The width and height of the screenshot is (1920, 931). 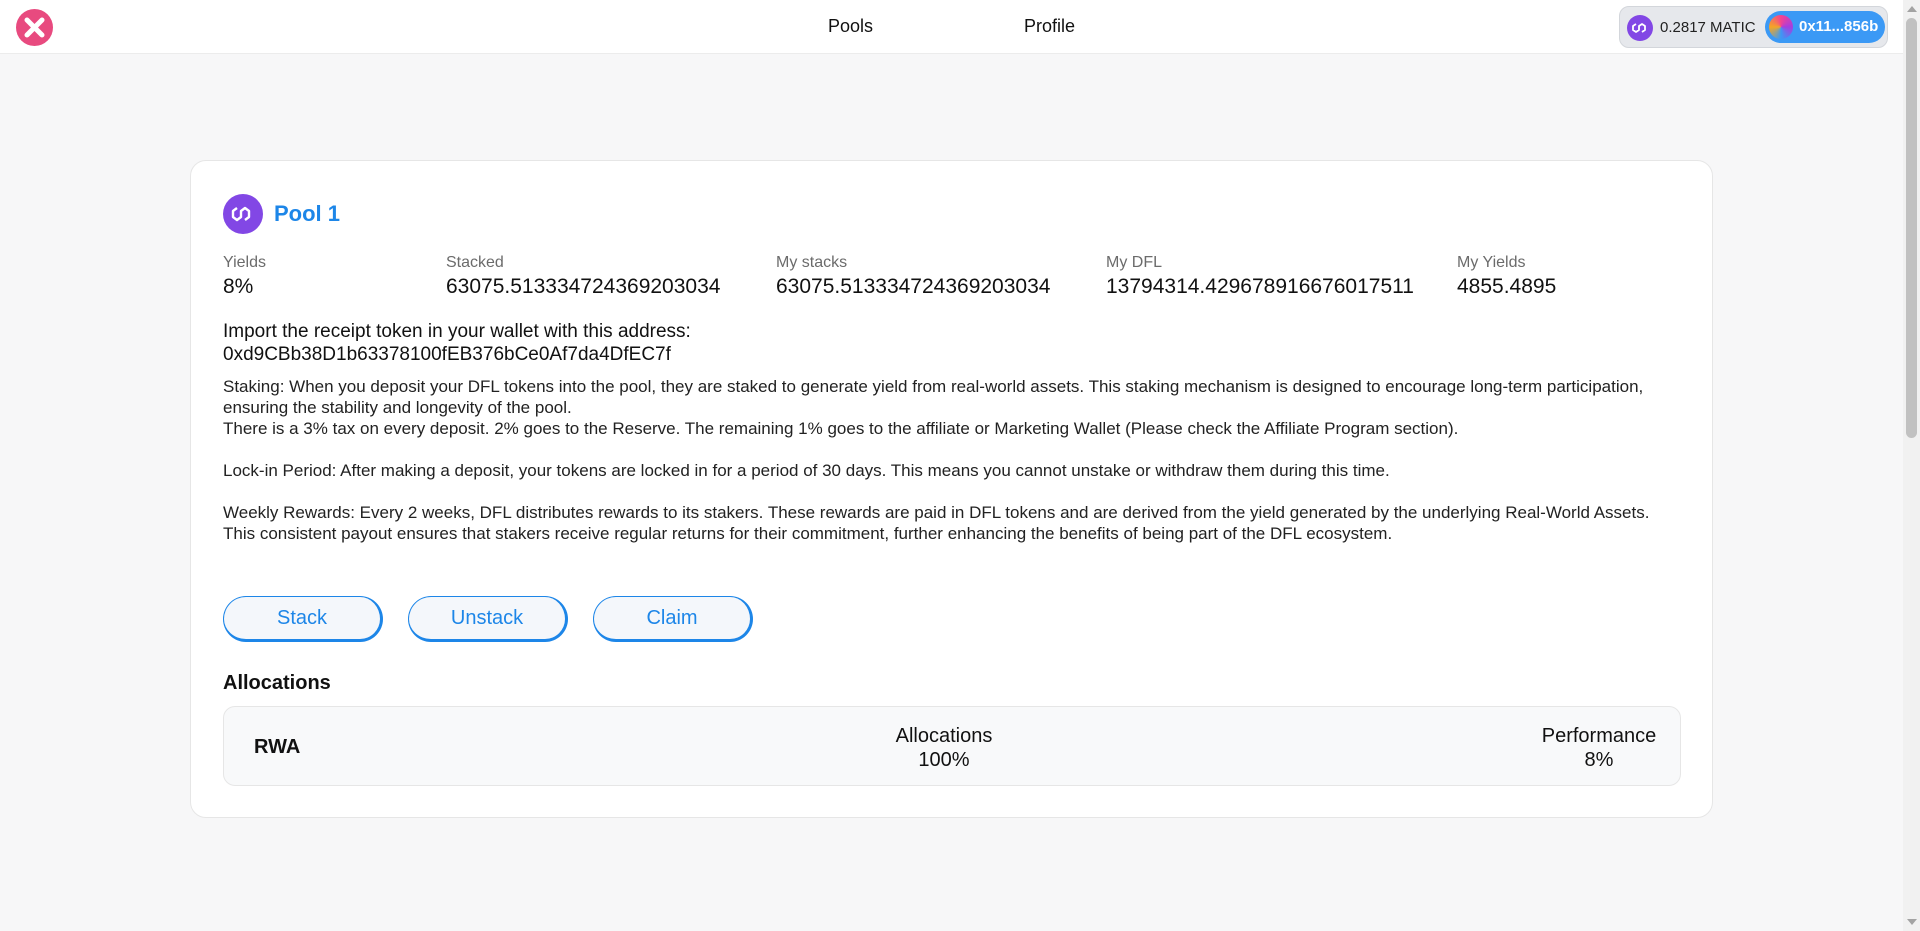 I want to click on allocation-share: Allocations 100%, so click(x=944, y=748).